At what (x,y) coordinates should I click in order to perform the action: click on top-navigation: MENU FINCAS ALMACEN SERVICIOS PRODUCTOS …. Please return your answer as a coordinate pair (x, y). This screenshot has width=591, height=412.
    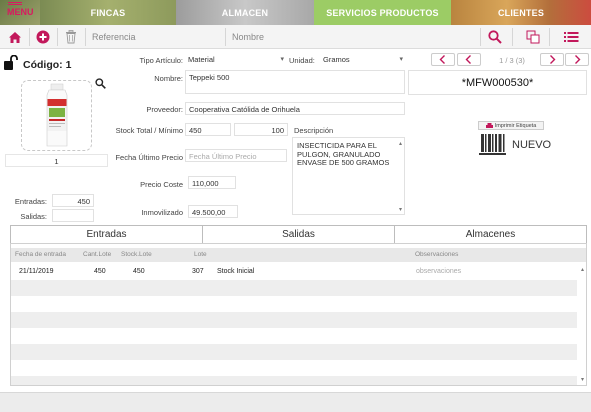
    Looking at the image, I should click on (295, 12).